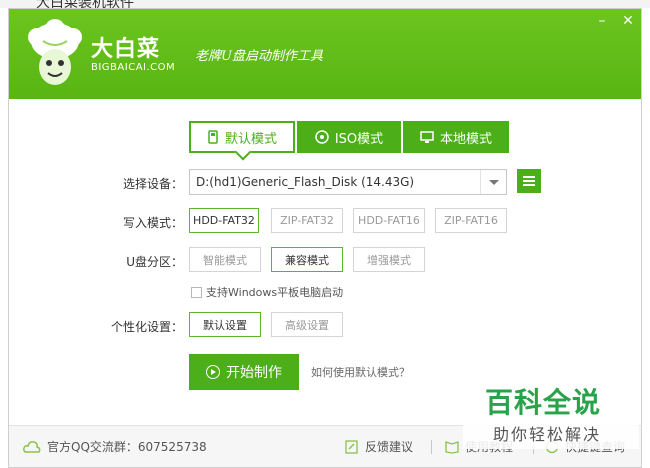  I want to click on minimize-button: –, so click(602, 21).